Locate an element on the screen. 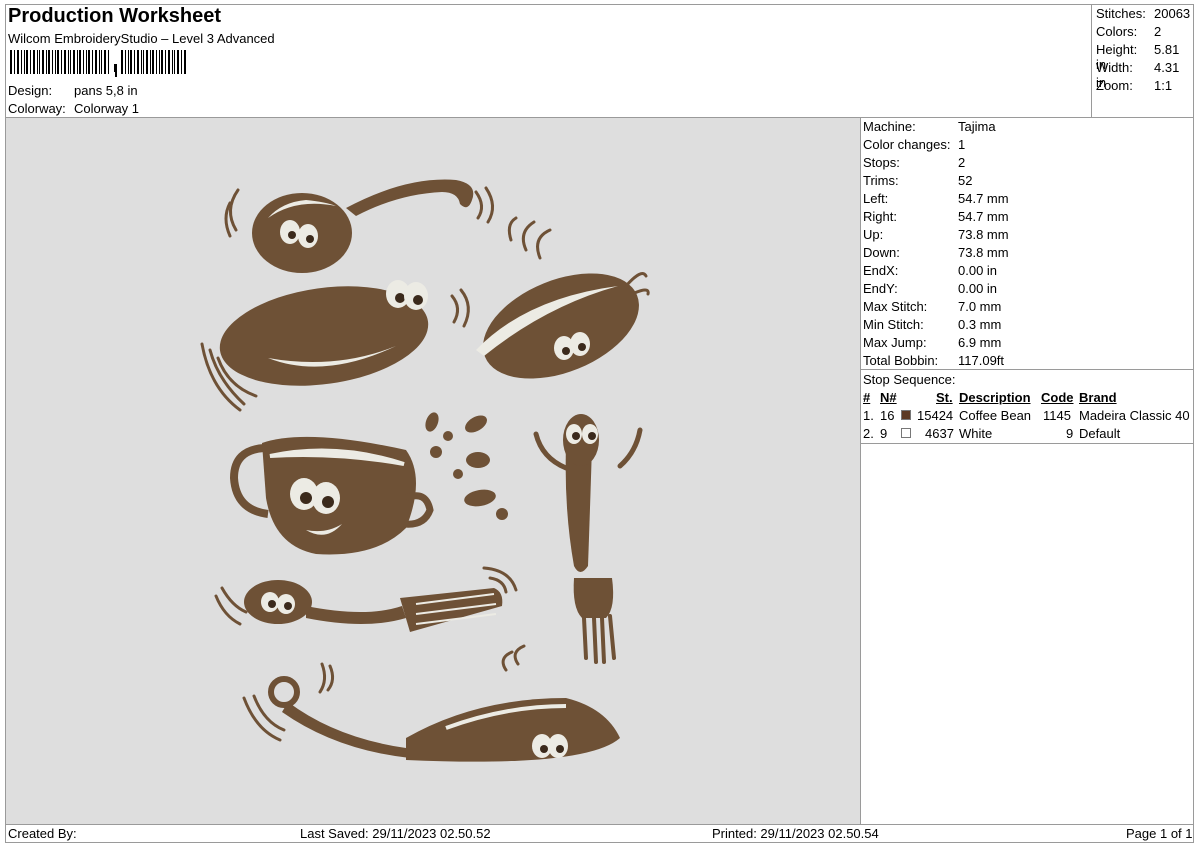 The width and height of the screenshot is (1200, 848). trims-value: 52 is located at coordinates (965, 180).